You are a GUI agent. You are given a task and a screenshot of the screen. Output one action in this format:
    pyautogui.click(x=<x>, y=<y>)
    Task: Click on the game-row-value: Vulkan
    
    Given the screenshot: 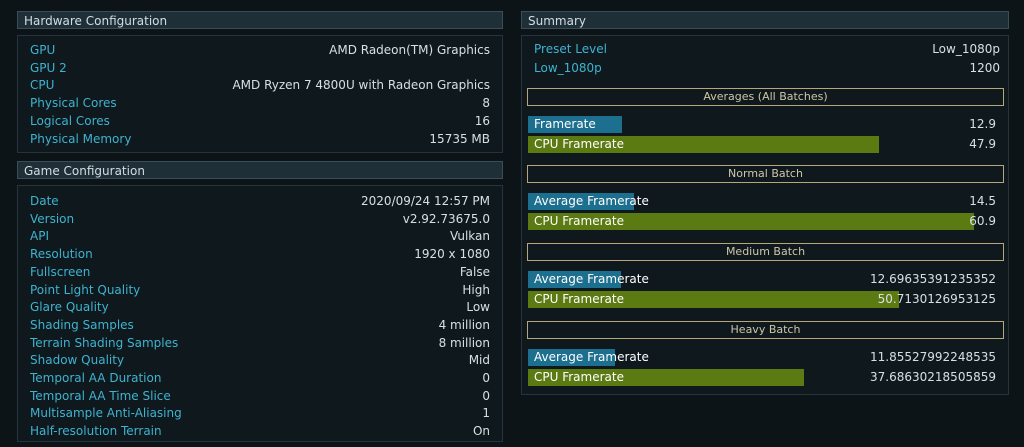 What is the action you would take?
    pyautogui.click(x=469, y=236)
    